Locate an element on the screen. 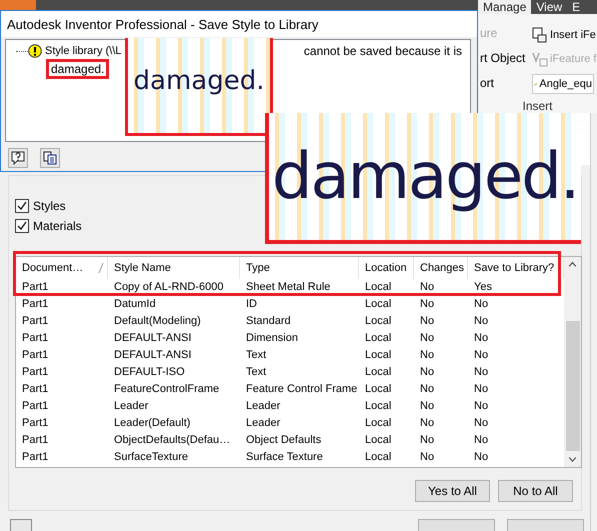  column-header: Type is located at coordinates (299, 268).